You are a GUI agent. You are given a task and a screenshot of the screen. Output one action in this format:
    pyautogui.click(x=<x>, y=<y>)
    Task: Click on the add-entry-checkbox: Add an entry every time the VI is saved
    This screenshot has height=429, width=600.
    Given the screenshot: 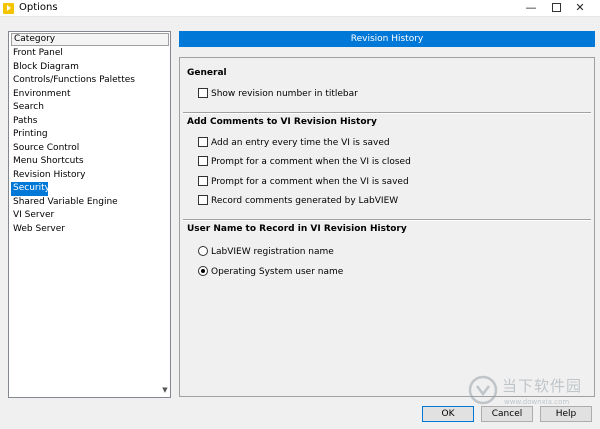 What is the action you would take?
    pyautogui.click(x=294, y=142)
    